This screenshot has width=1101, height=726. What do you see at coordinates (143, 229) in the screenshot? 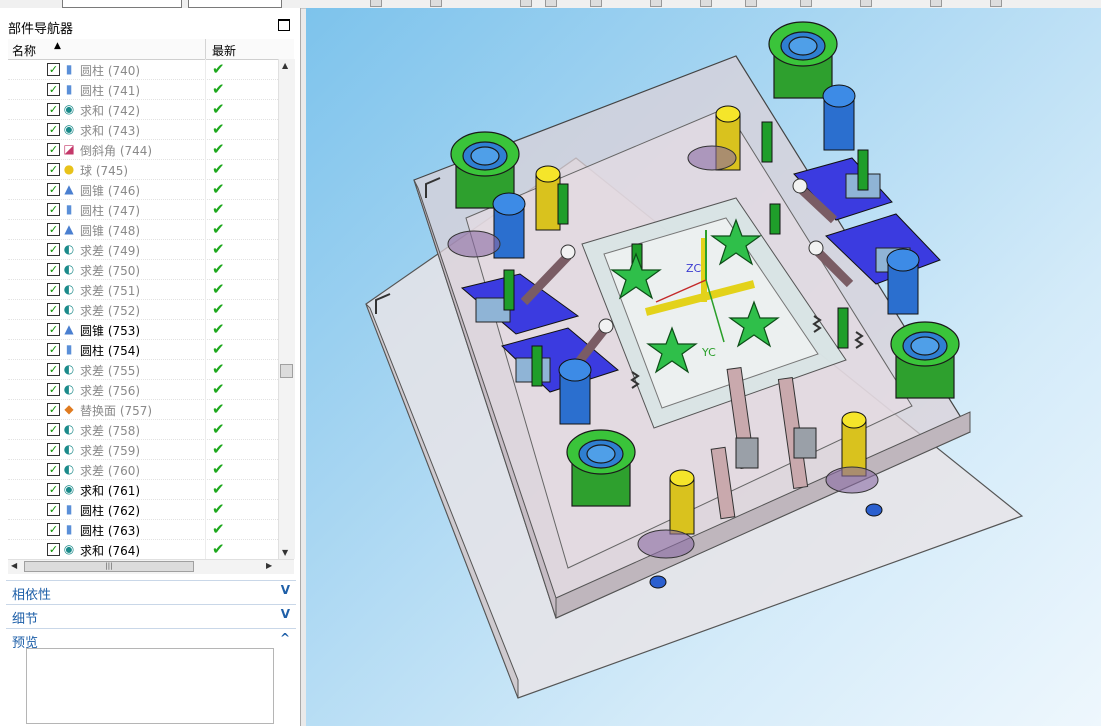
I see `tree-row: ✓ ▲ 圆锥 (748) ✔` at bounding box center [143, 229].